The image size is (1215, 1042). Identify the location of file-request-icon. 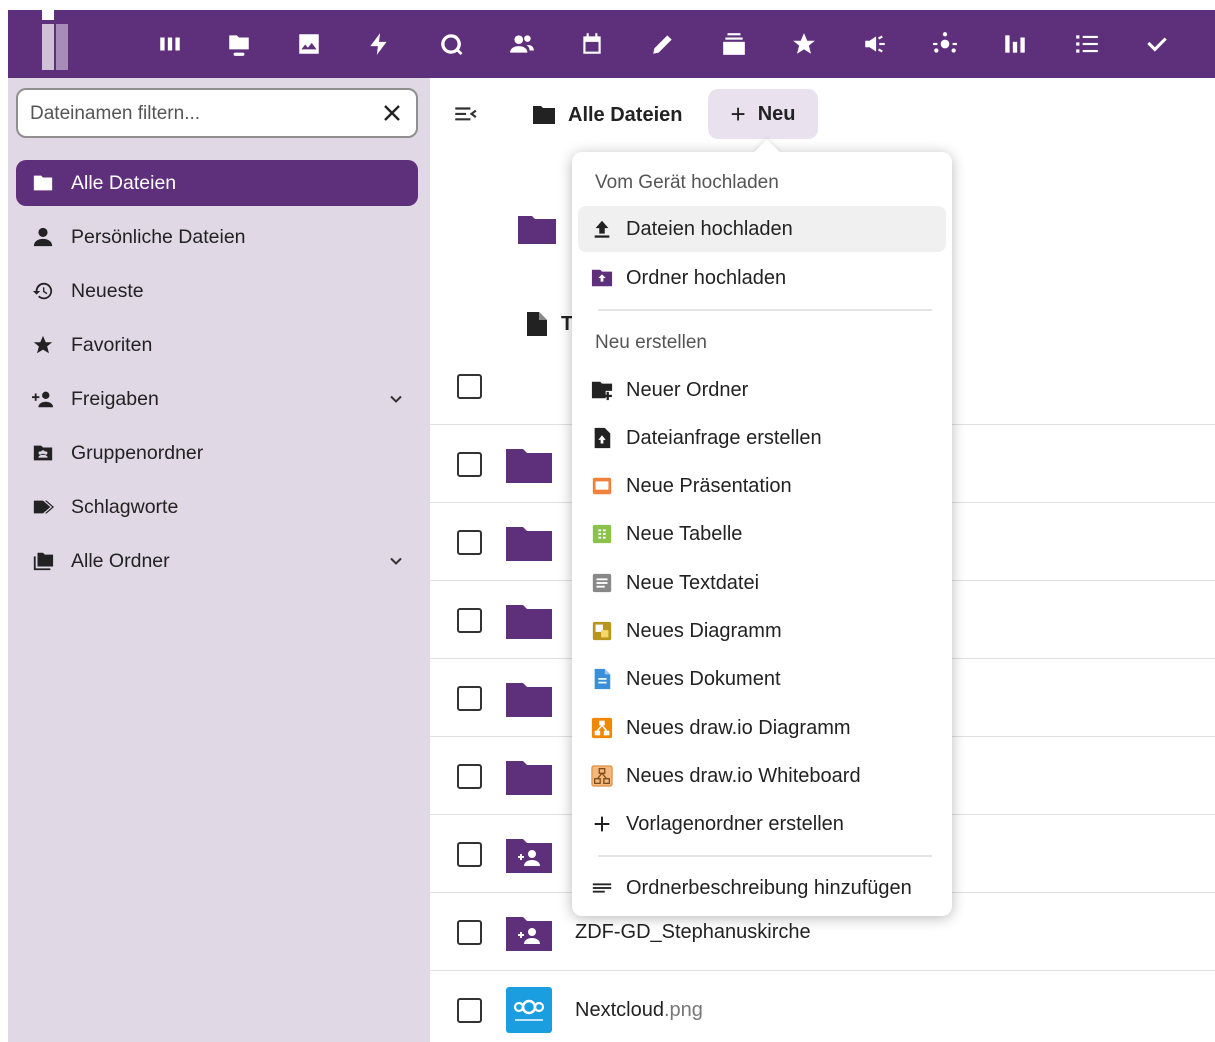
(602, 438).